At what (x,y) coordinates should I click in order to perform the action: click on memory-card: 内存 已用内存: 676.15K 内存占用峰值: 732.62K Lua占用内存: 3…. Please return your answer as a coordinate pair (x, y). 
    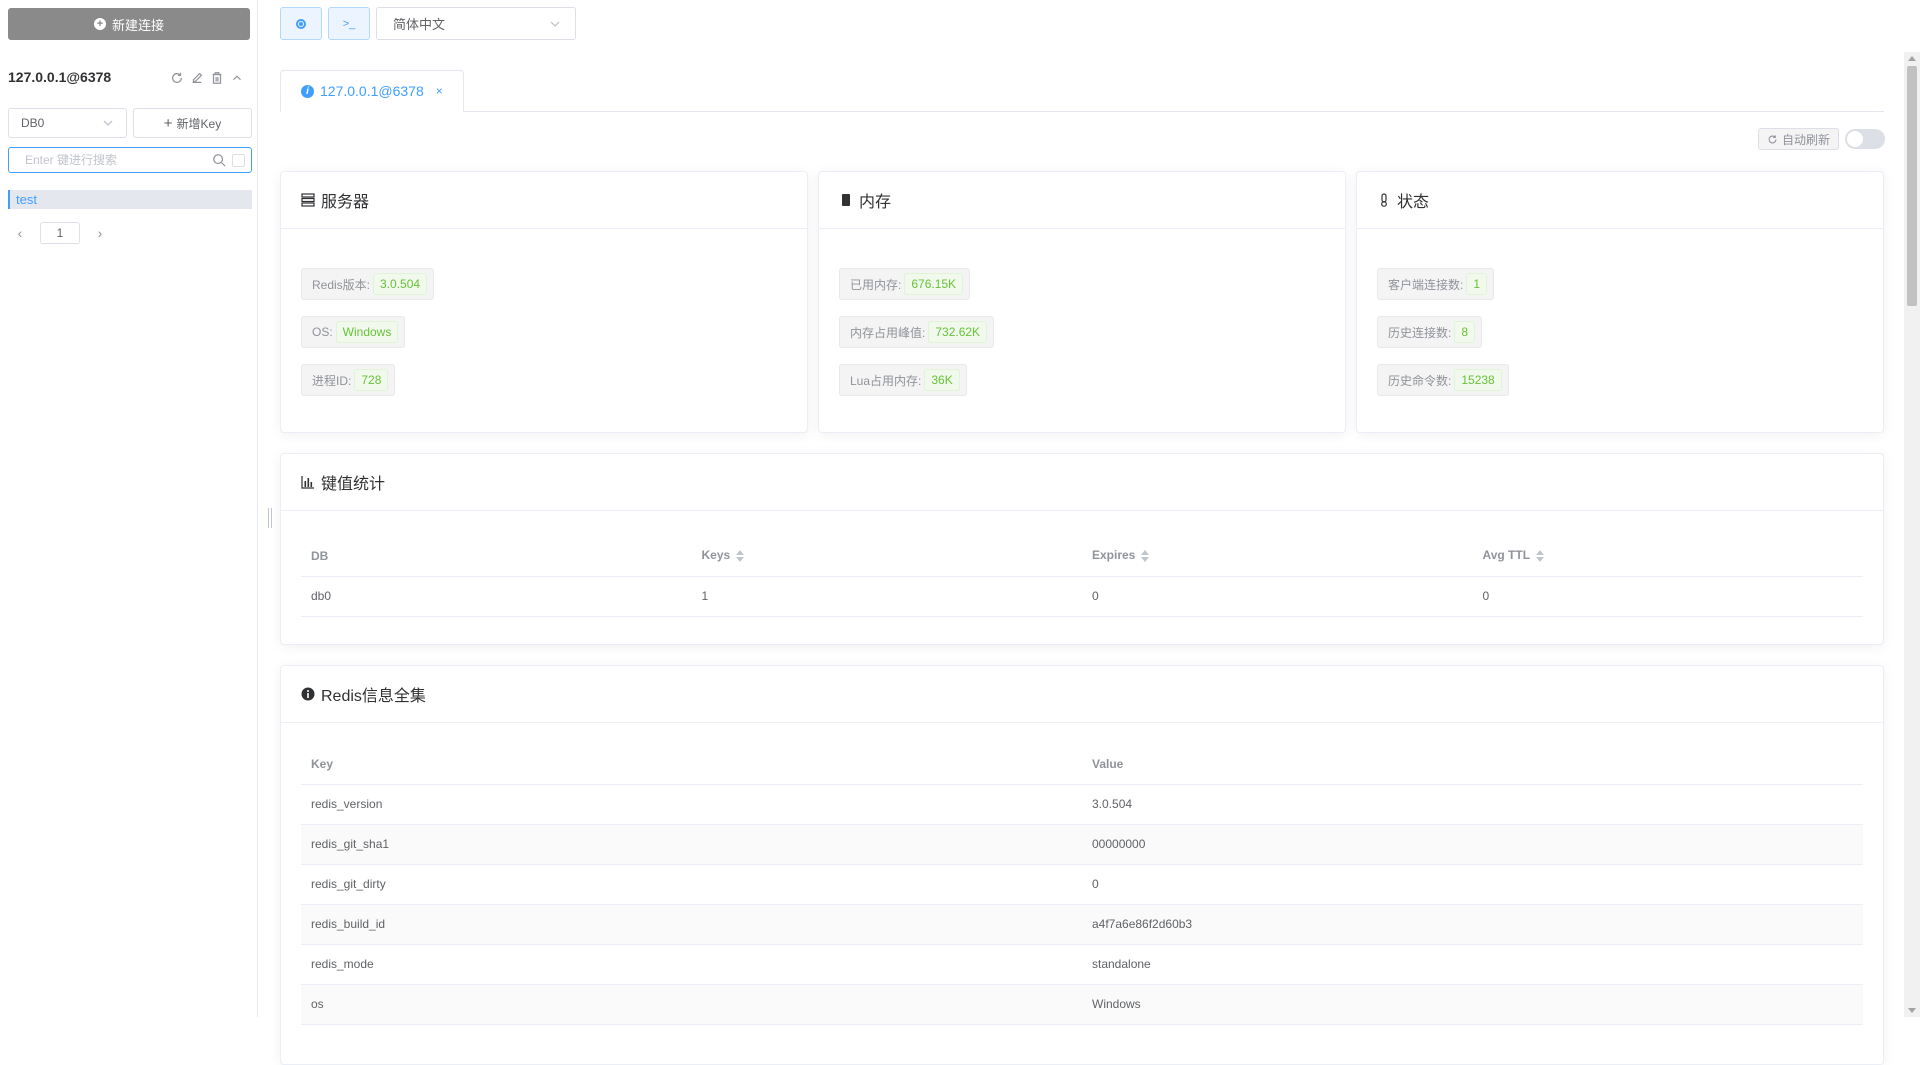
    Looking at the image, I should click on (1082, 302).